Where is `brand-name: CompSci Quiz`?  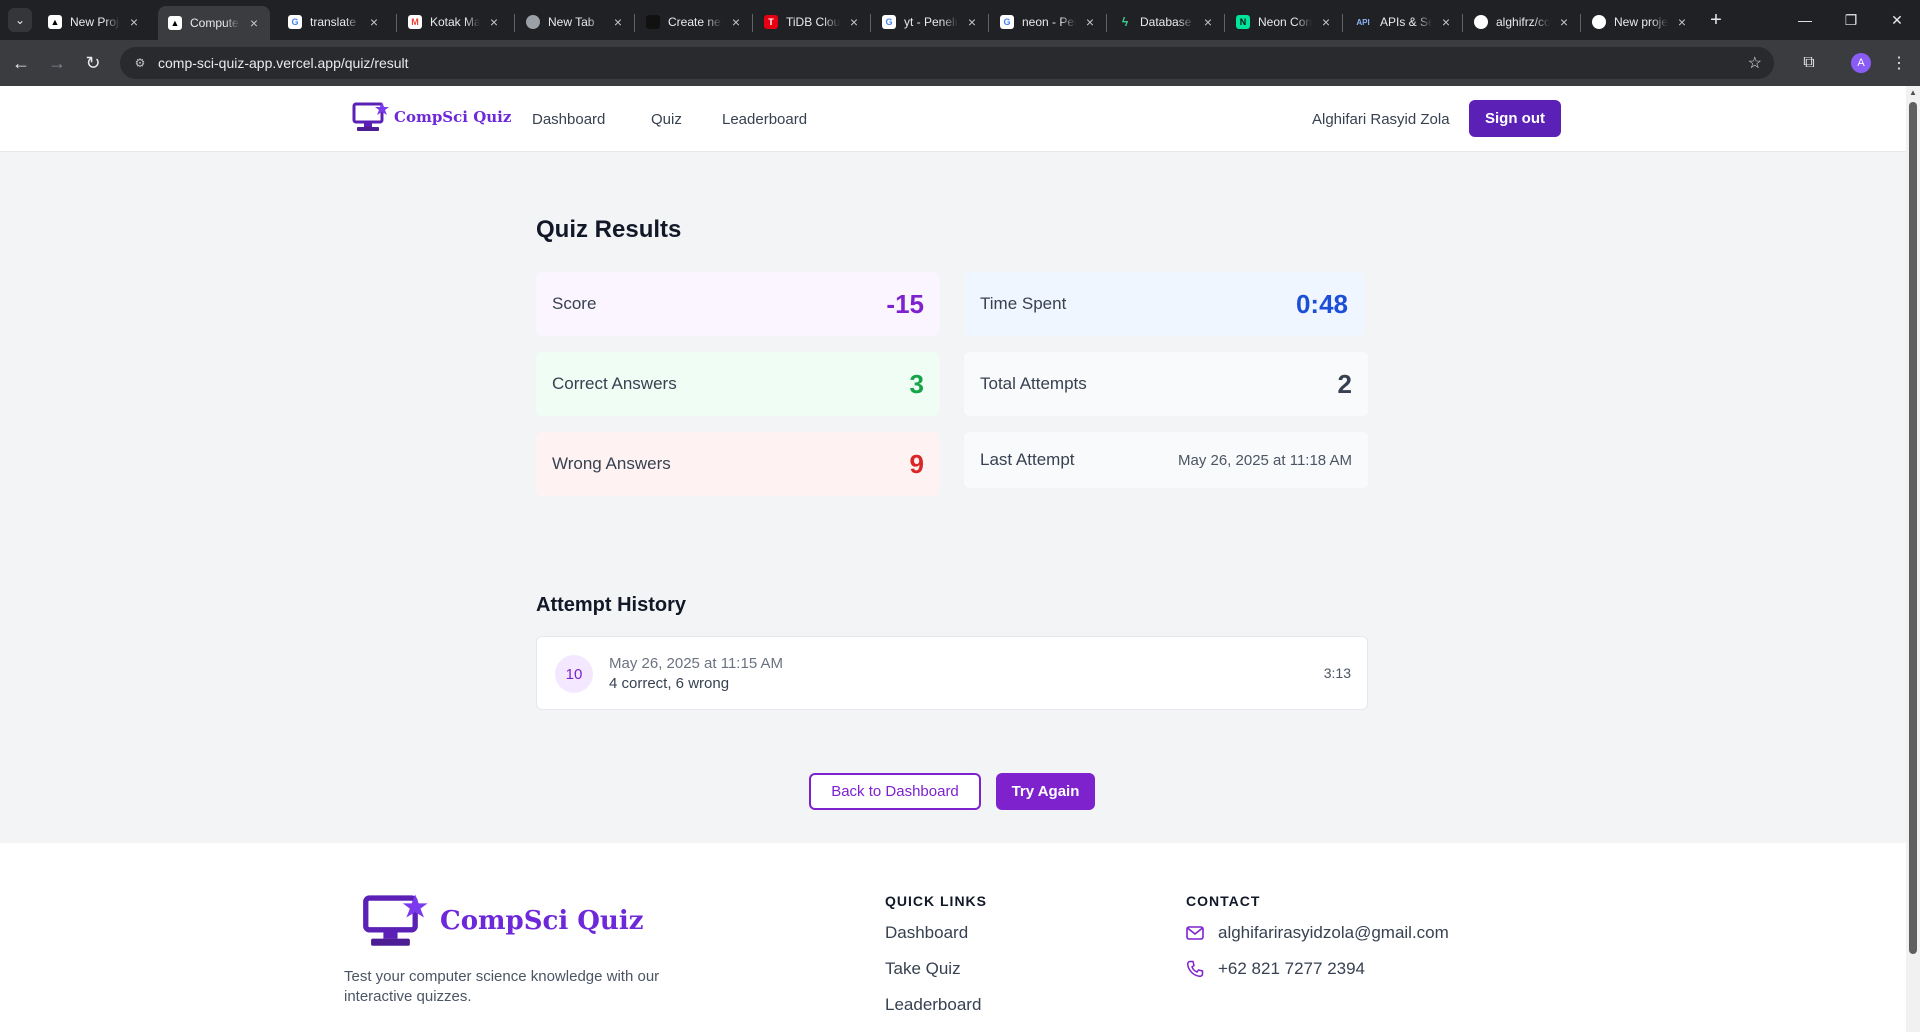
brand-name: CompSci Quiz is located at coordinates (453, 117).